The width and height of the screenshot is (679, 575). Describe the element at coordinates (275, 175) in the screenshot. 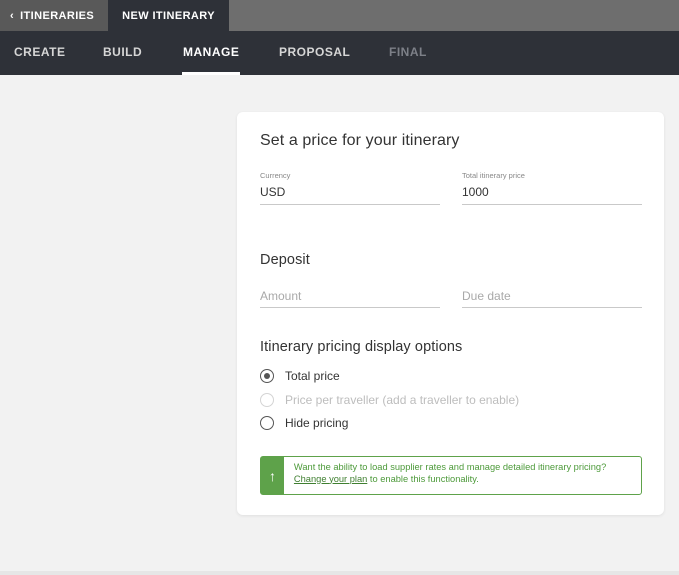

I see `currency-label: Currency` at that location.